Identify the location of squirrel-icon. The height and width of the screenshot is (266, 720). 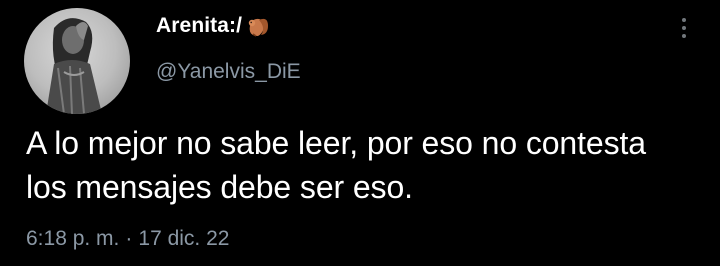
(257, 26).